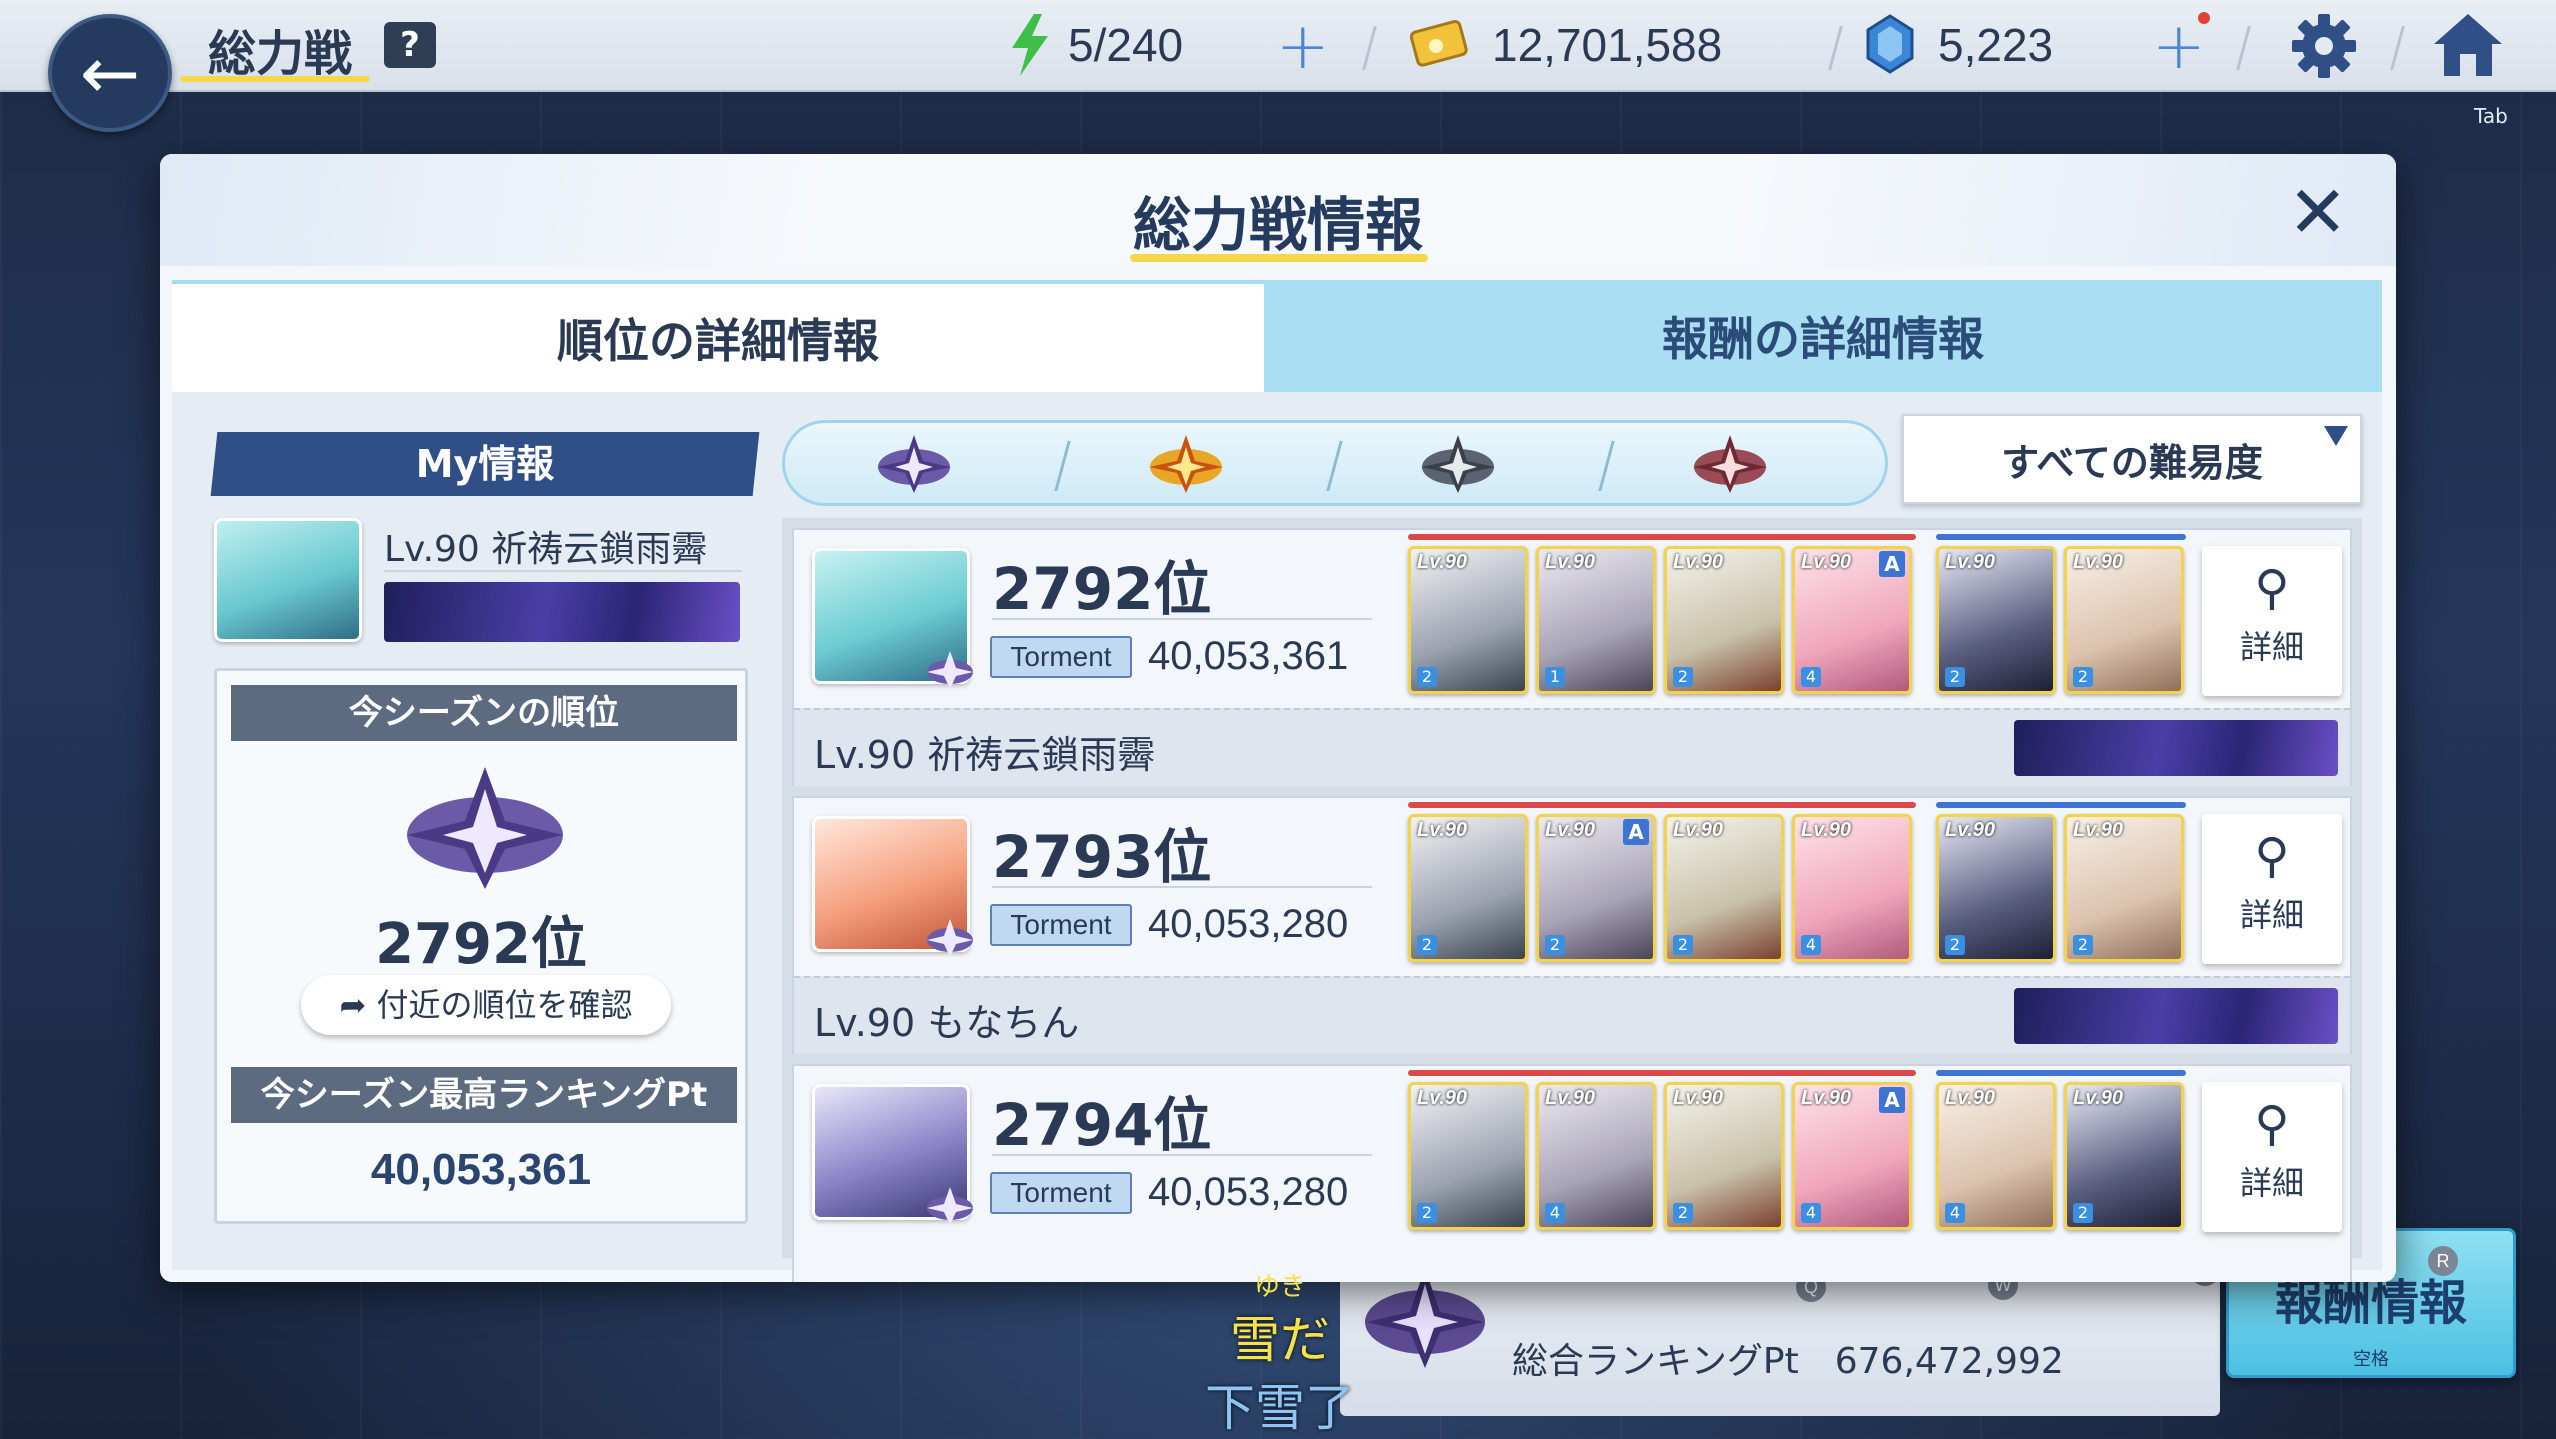 This screenshot has height=1439, width=2556. What do you see at coordinates (1061, 1193) in the screenshot?
I see `difficulty-badge: Torment` at bounding box center [1061, 1193].